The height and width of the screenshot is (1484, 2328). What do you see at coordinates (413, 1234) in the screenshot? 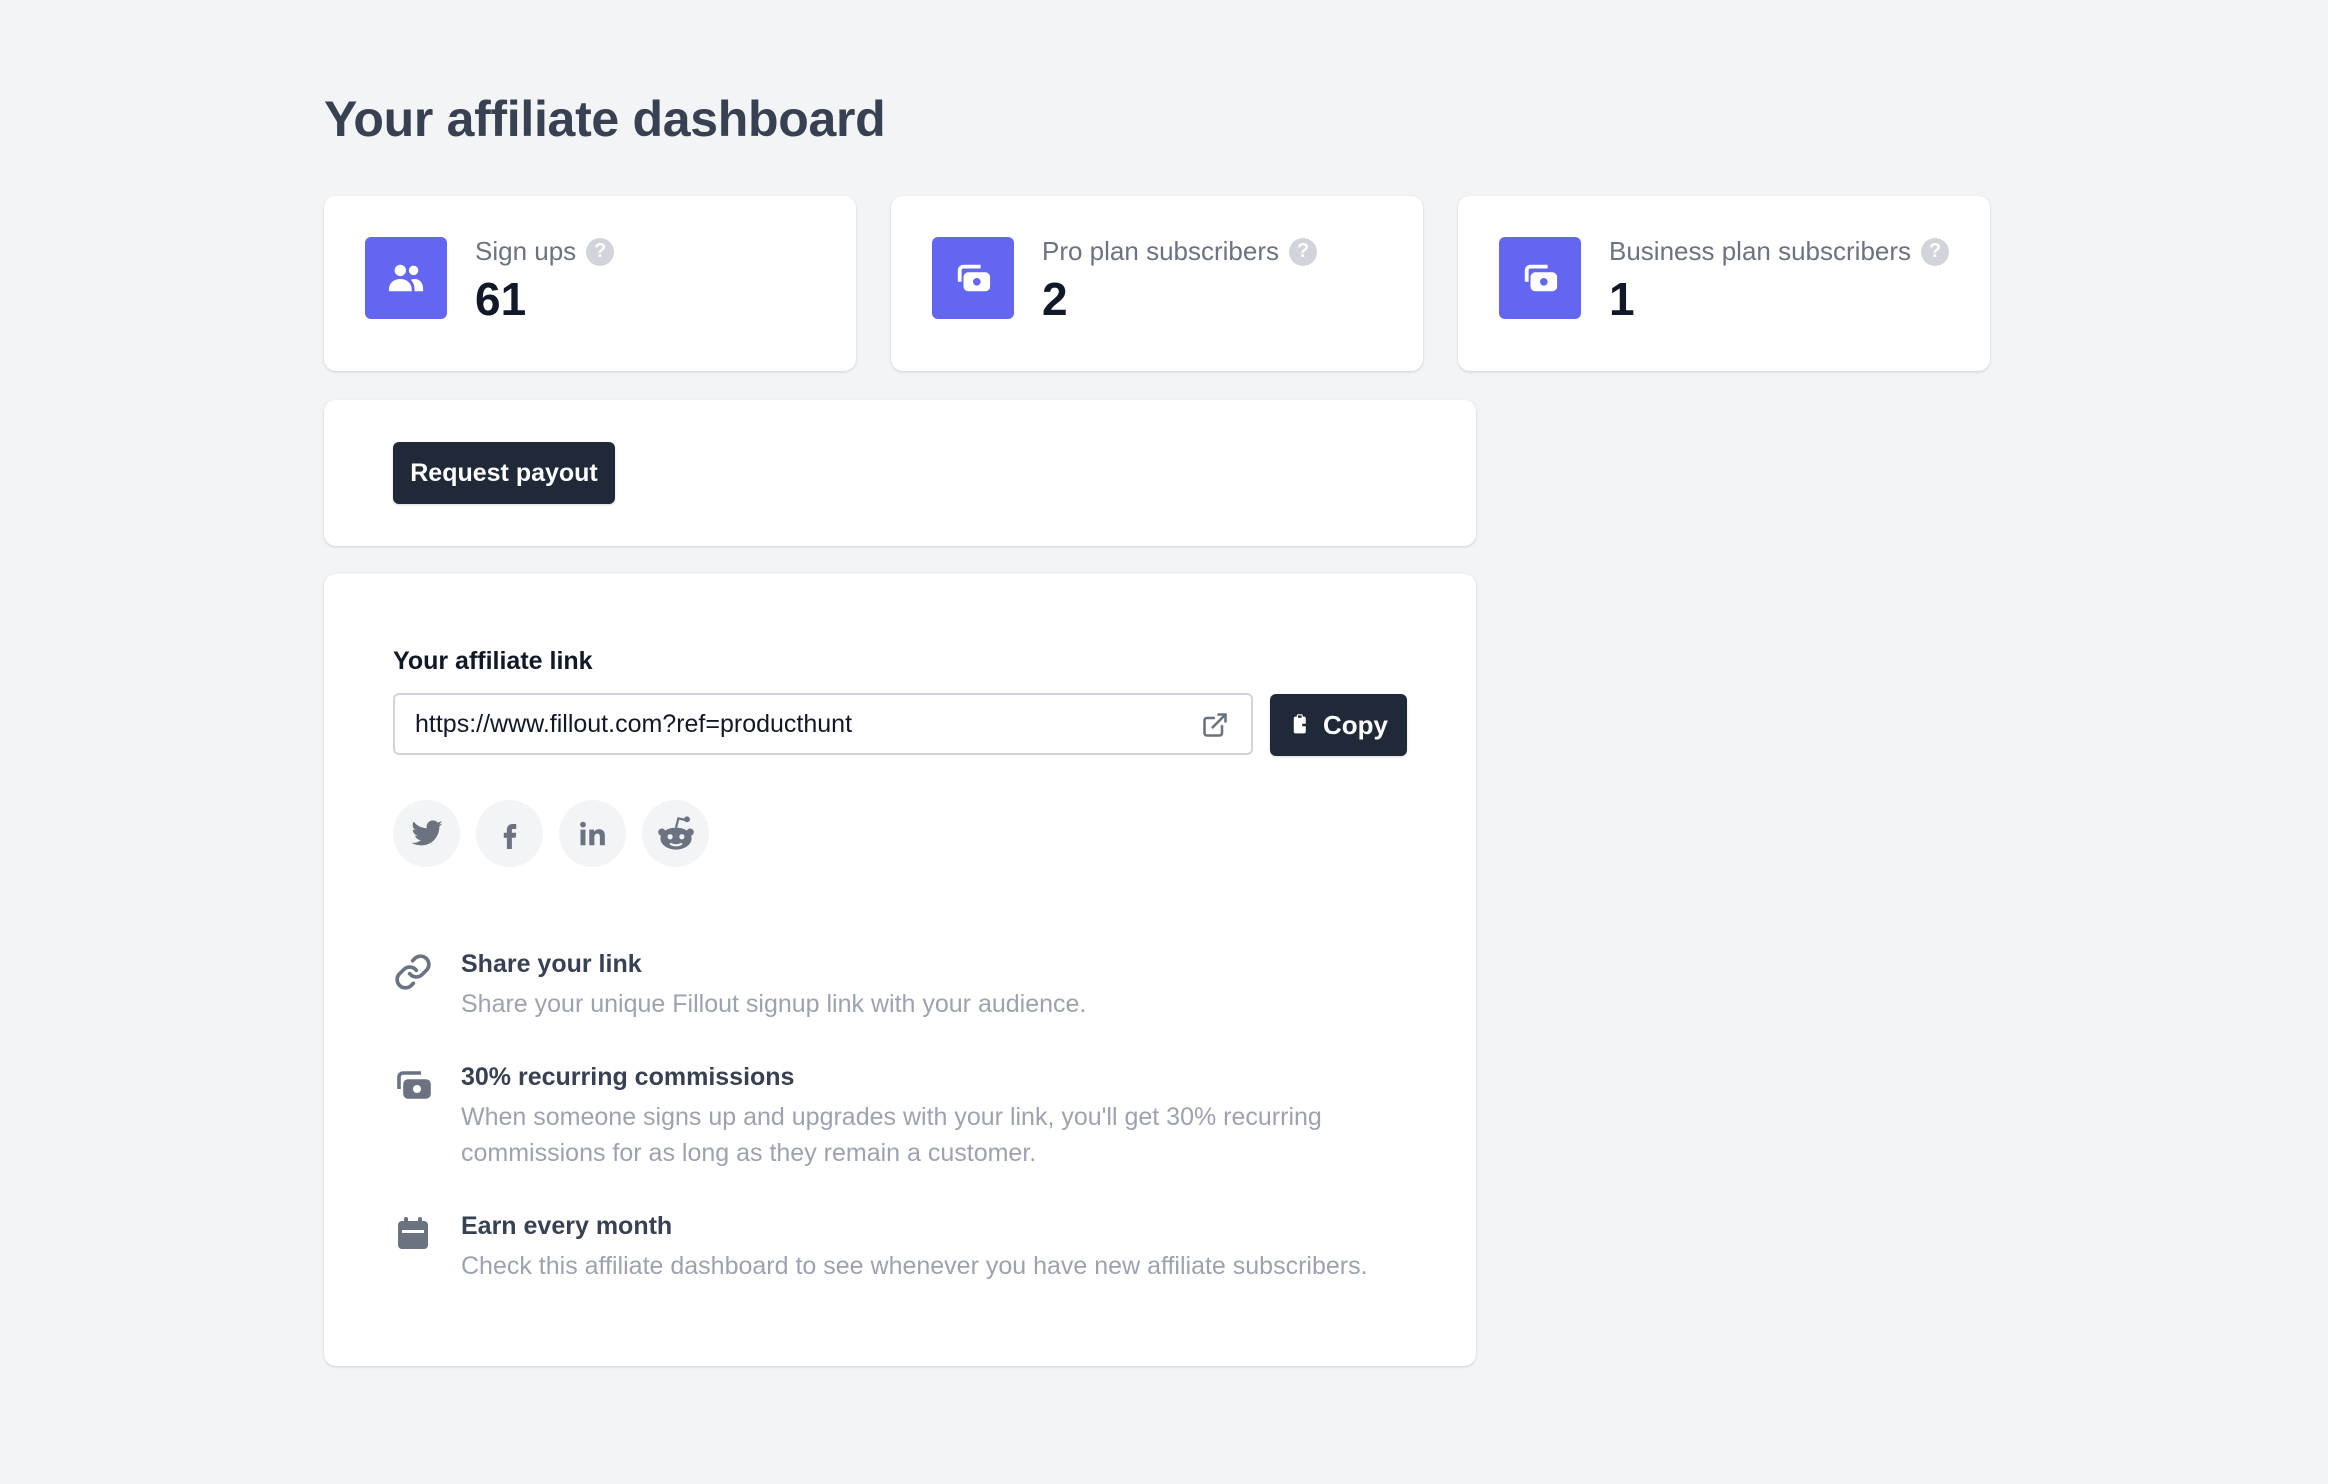
I see `calendar-icon` at bounding box center [413, 1234].